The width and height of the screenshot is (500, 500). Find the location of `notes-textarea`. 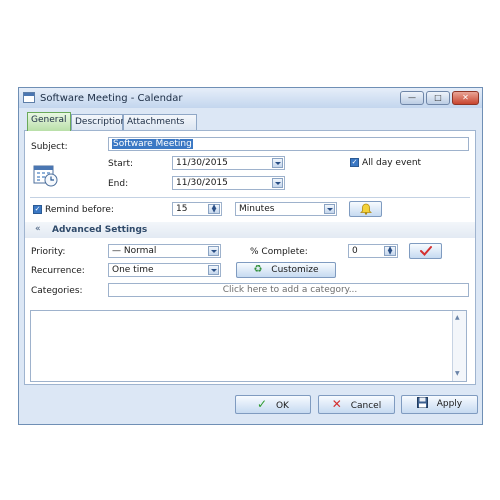

notes-textarea is located at coordinates (248, 346).